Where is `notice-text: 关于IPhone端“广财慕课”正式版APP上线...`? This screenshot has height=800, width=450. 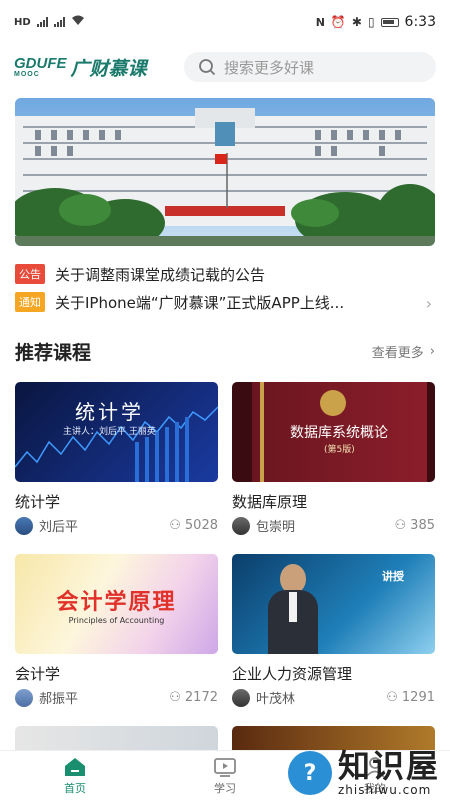
notice-text: 关于IPhone端“广财慕课”正式版APP上线... is located at coordinates (200, 302).